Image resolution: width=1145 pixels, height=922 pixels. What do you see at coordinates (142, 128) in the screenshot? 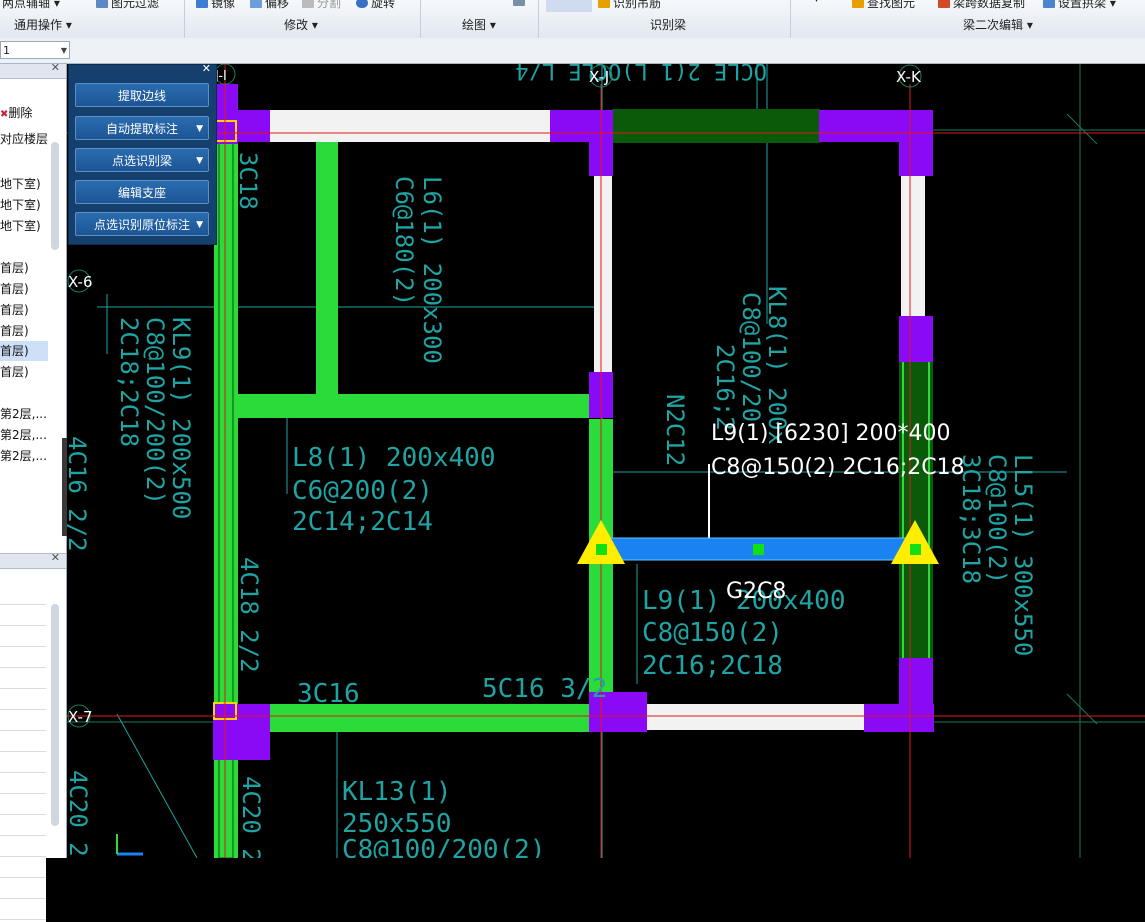
I see `auto-extract-label-button: 自动提取标注 ▼` at bounding box center [142, 128].